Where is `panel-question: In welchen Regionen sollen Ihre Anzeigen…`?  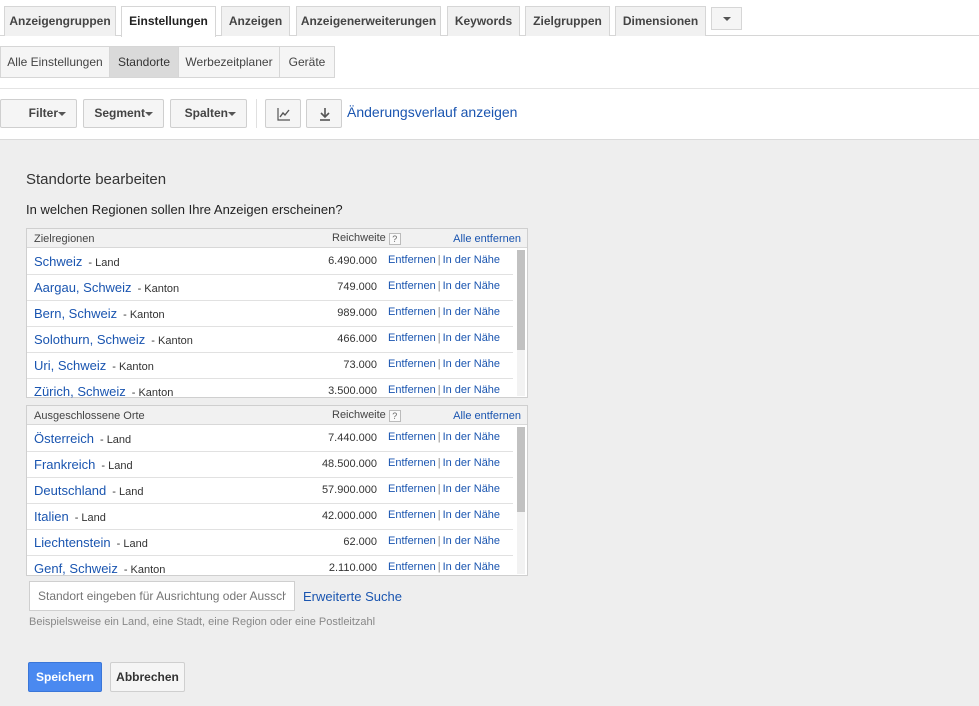
panel-question: In welchen Regionen sollen Ihre Anzeigen… is located at coordinates (184, 209).